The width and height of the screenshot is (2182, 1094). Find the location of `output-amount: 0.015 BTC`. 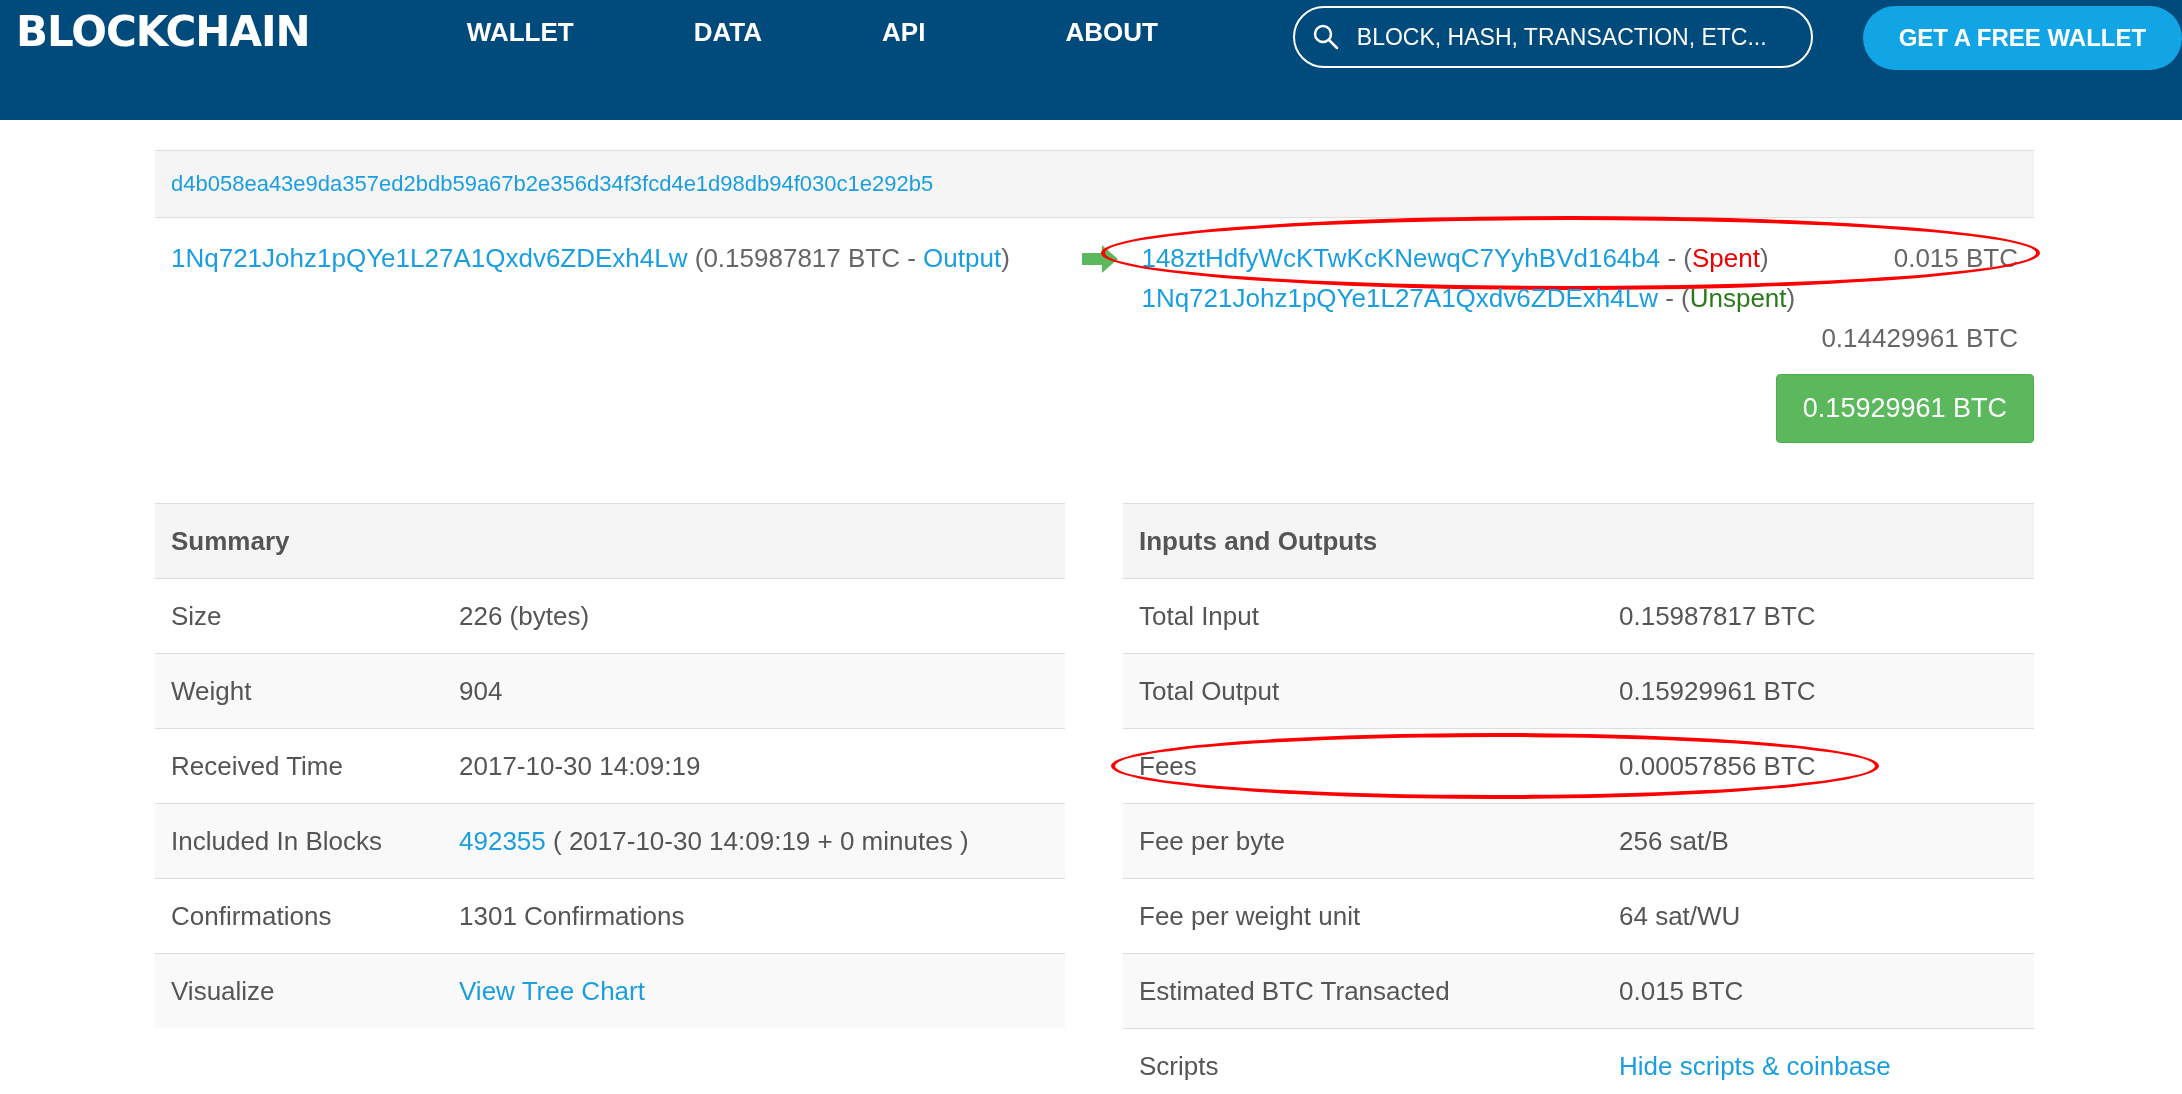

output-amount: 0.015 BTC is located at coordinates (1955, 258).